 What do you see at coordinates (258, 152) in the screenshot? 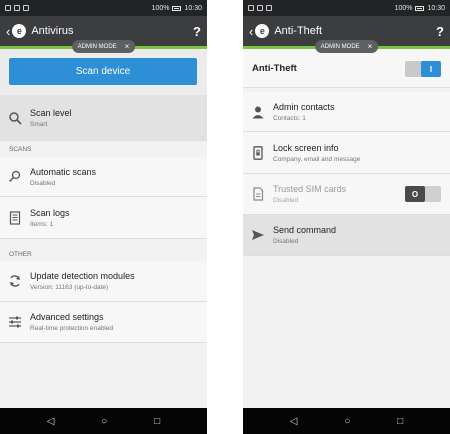
I see `phone-lock-icon` at bounding box center [258, 152].